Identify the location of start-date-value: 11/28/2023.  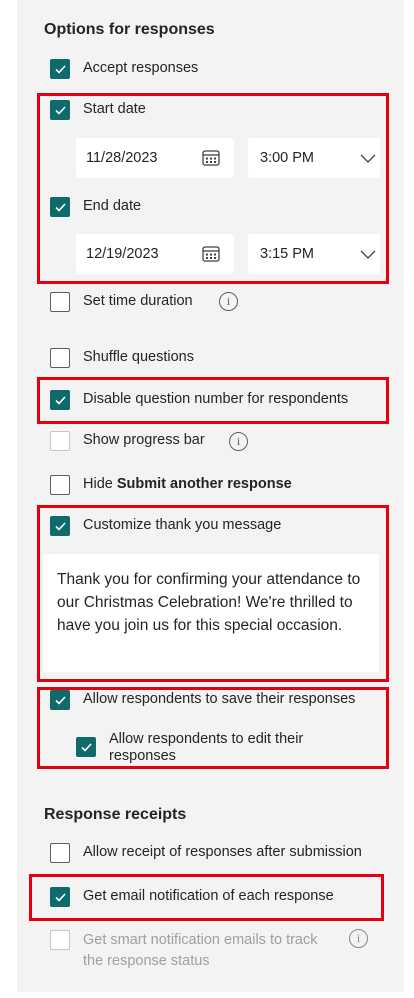
(122, 158).